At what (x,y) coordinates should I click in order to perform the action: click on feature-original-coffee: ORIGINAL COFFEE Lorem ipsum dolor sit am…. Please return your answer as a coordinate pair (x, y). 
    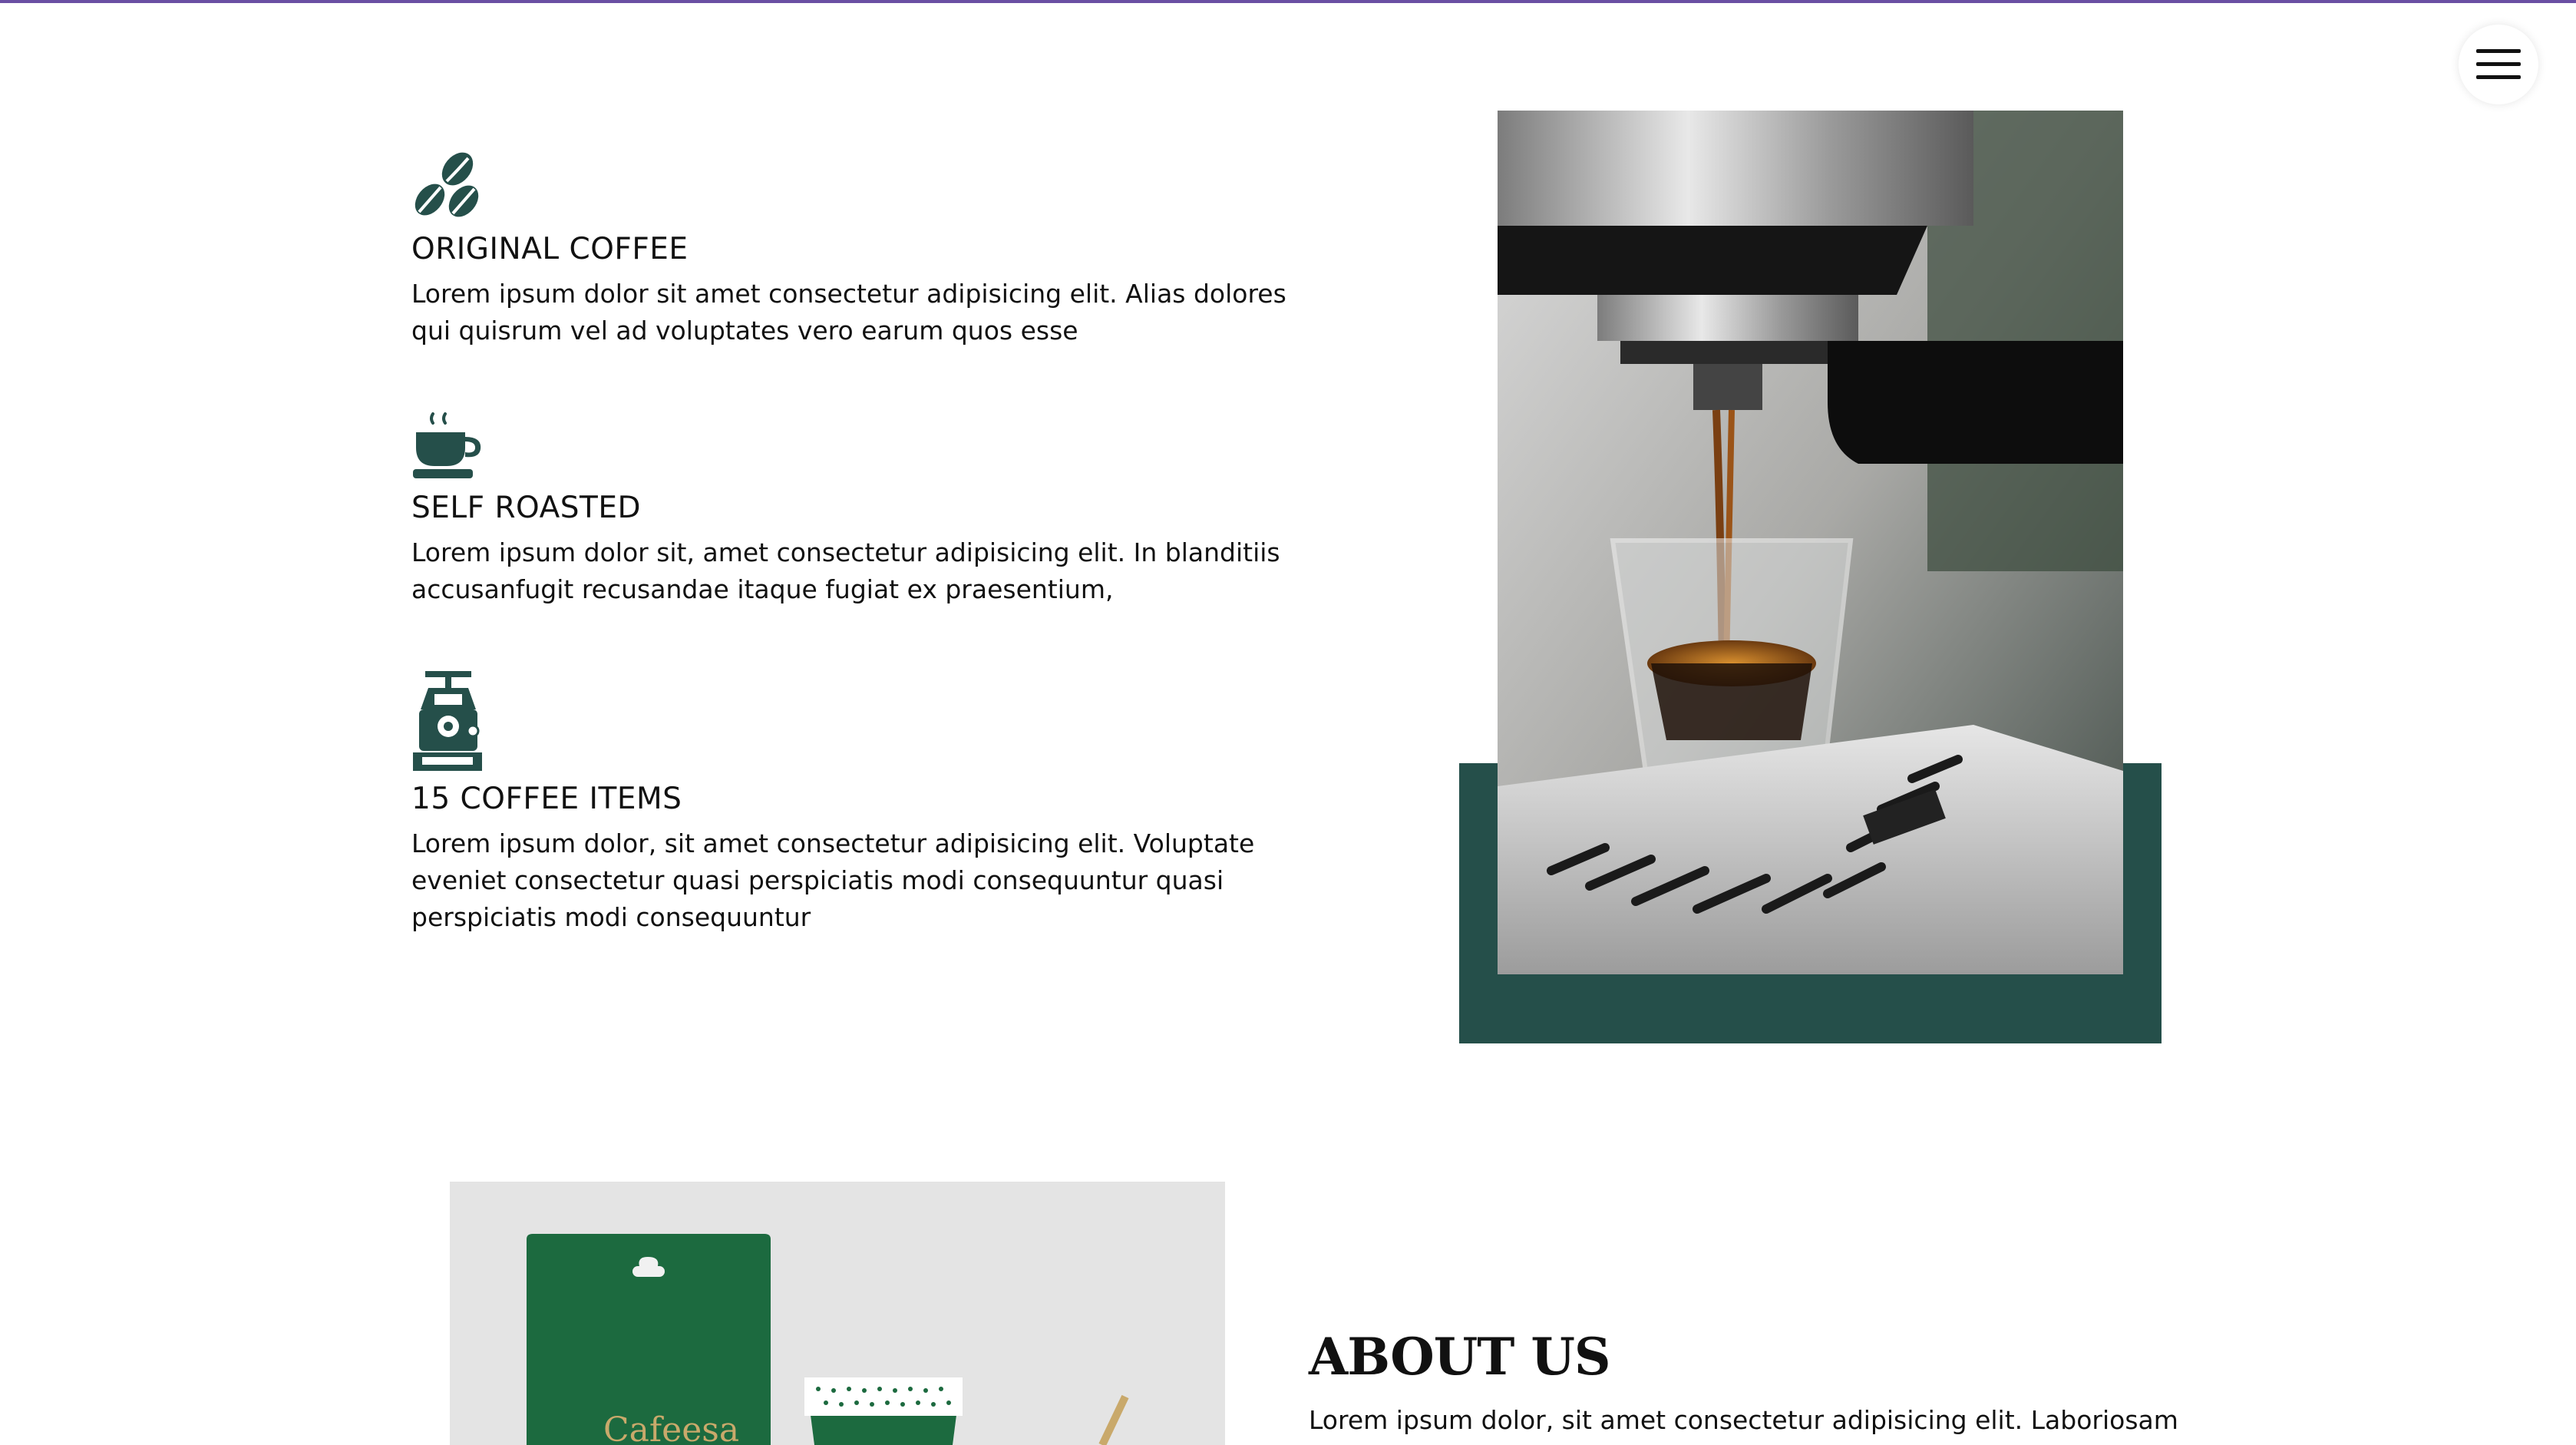
    Looking at the image, I should click on (852, 249).